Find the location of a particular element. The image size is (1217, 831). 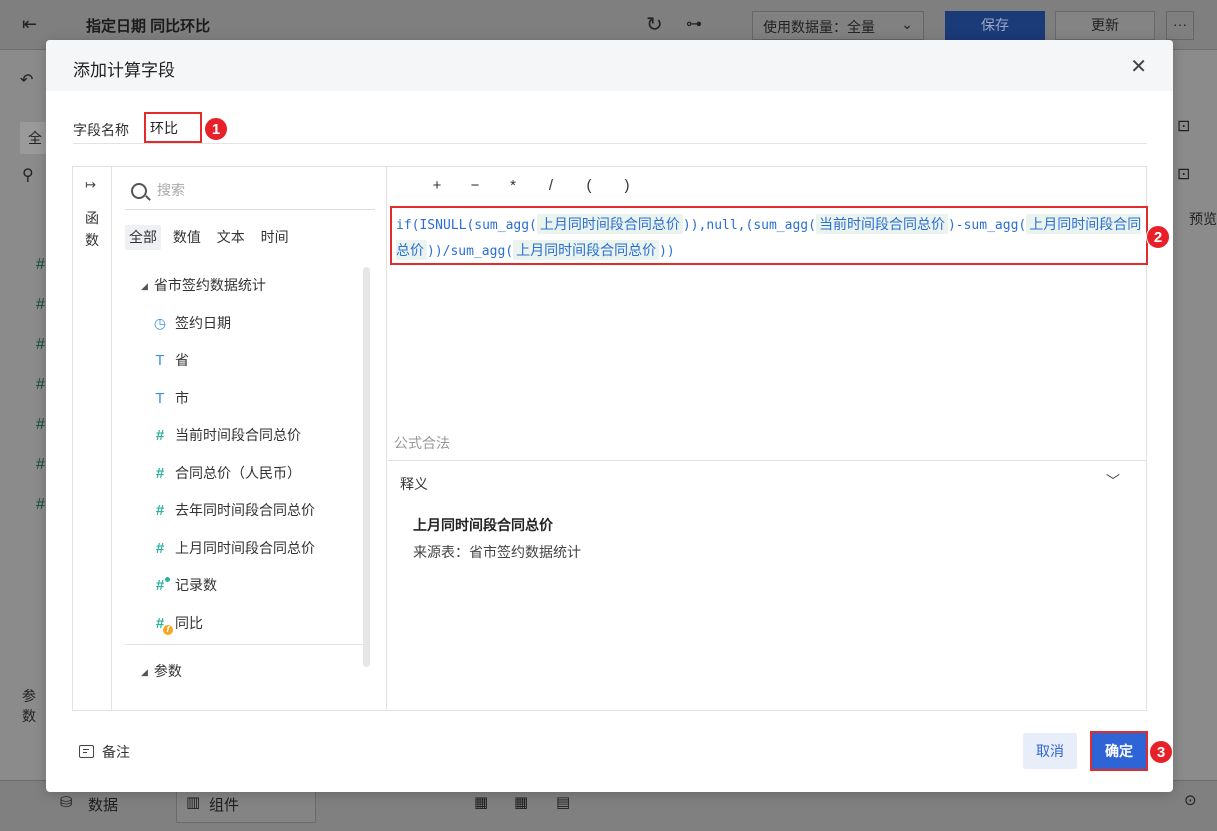

field-item-current-total: # 当前时间段合同总价 is located at coordinates (226, 436).